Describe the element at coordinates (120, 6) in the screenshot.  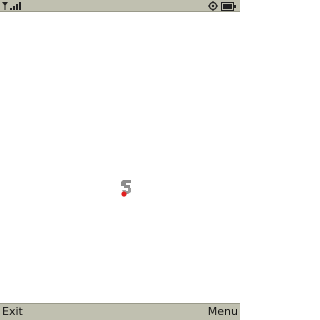
I see `status-bar` at that location.